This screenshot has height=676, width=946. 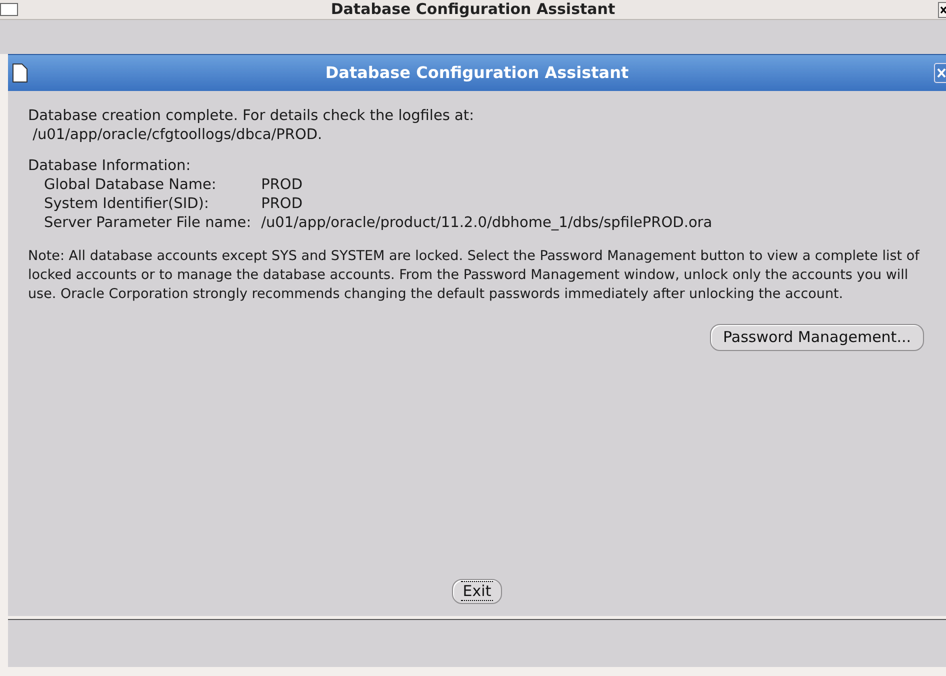 I want to click on info-label: Server Parameter File name:, so click(x=148, y=223).